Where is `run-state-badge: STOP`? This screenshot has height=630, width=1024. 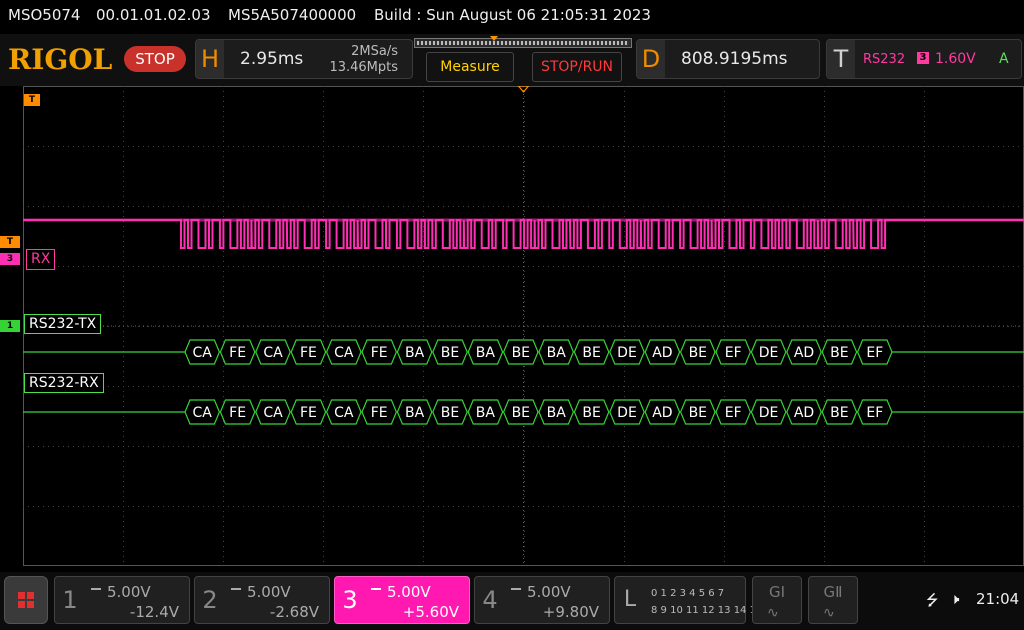
run-state-badge: STOP is located at coordinates (155, 59).